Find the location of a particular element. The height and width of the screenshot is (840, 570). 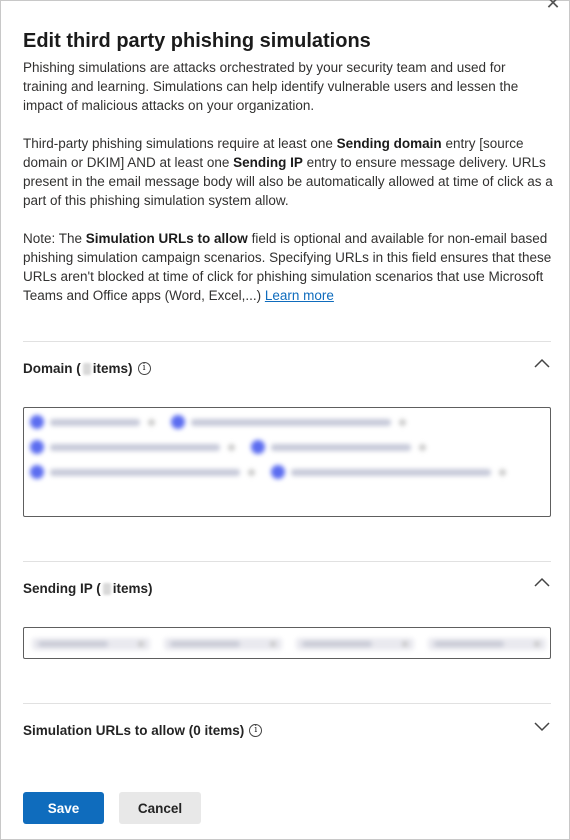

page-title: Edit third party phishing simulations is located at coordinates (197, 41).